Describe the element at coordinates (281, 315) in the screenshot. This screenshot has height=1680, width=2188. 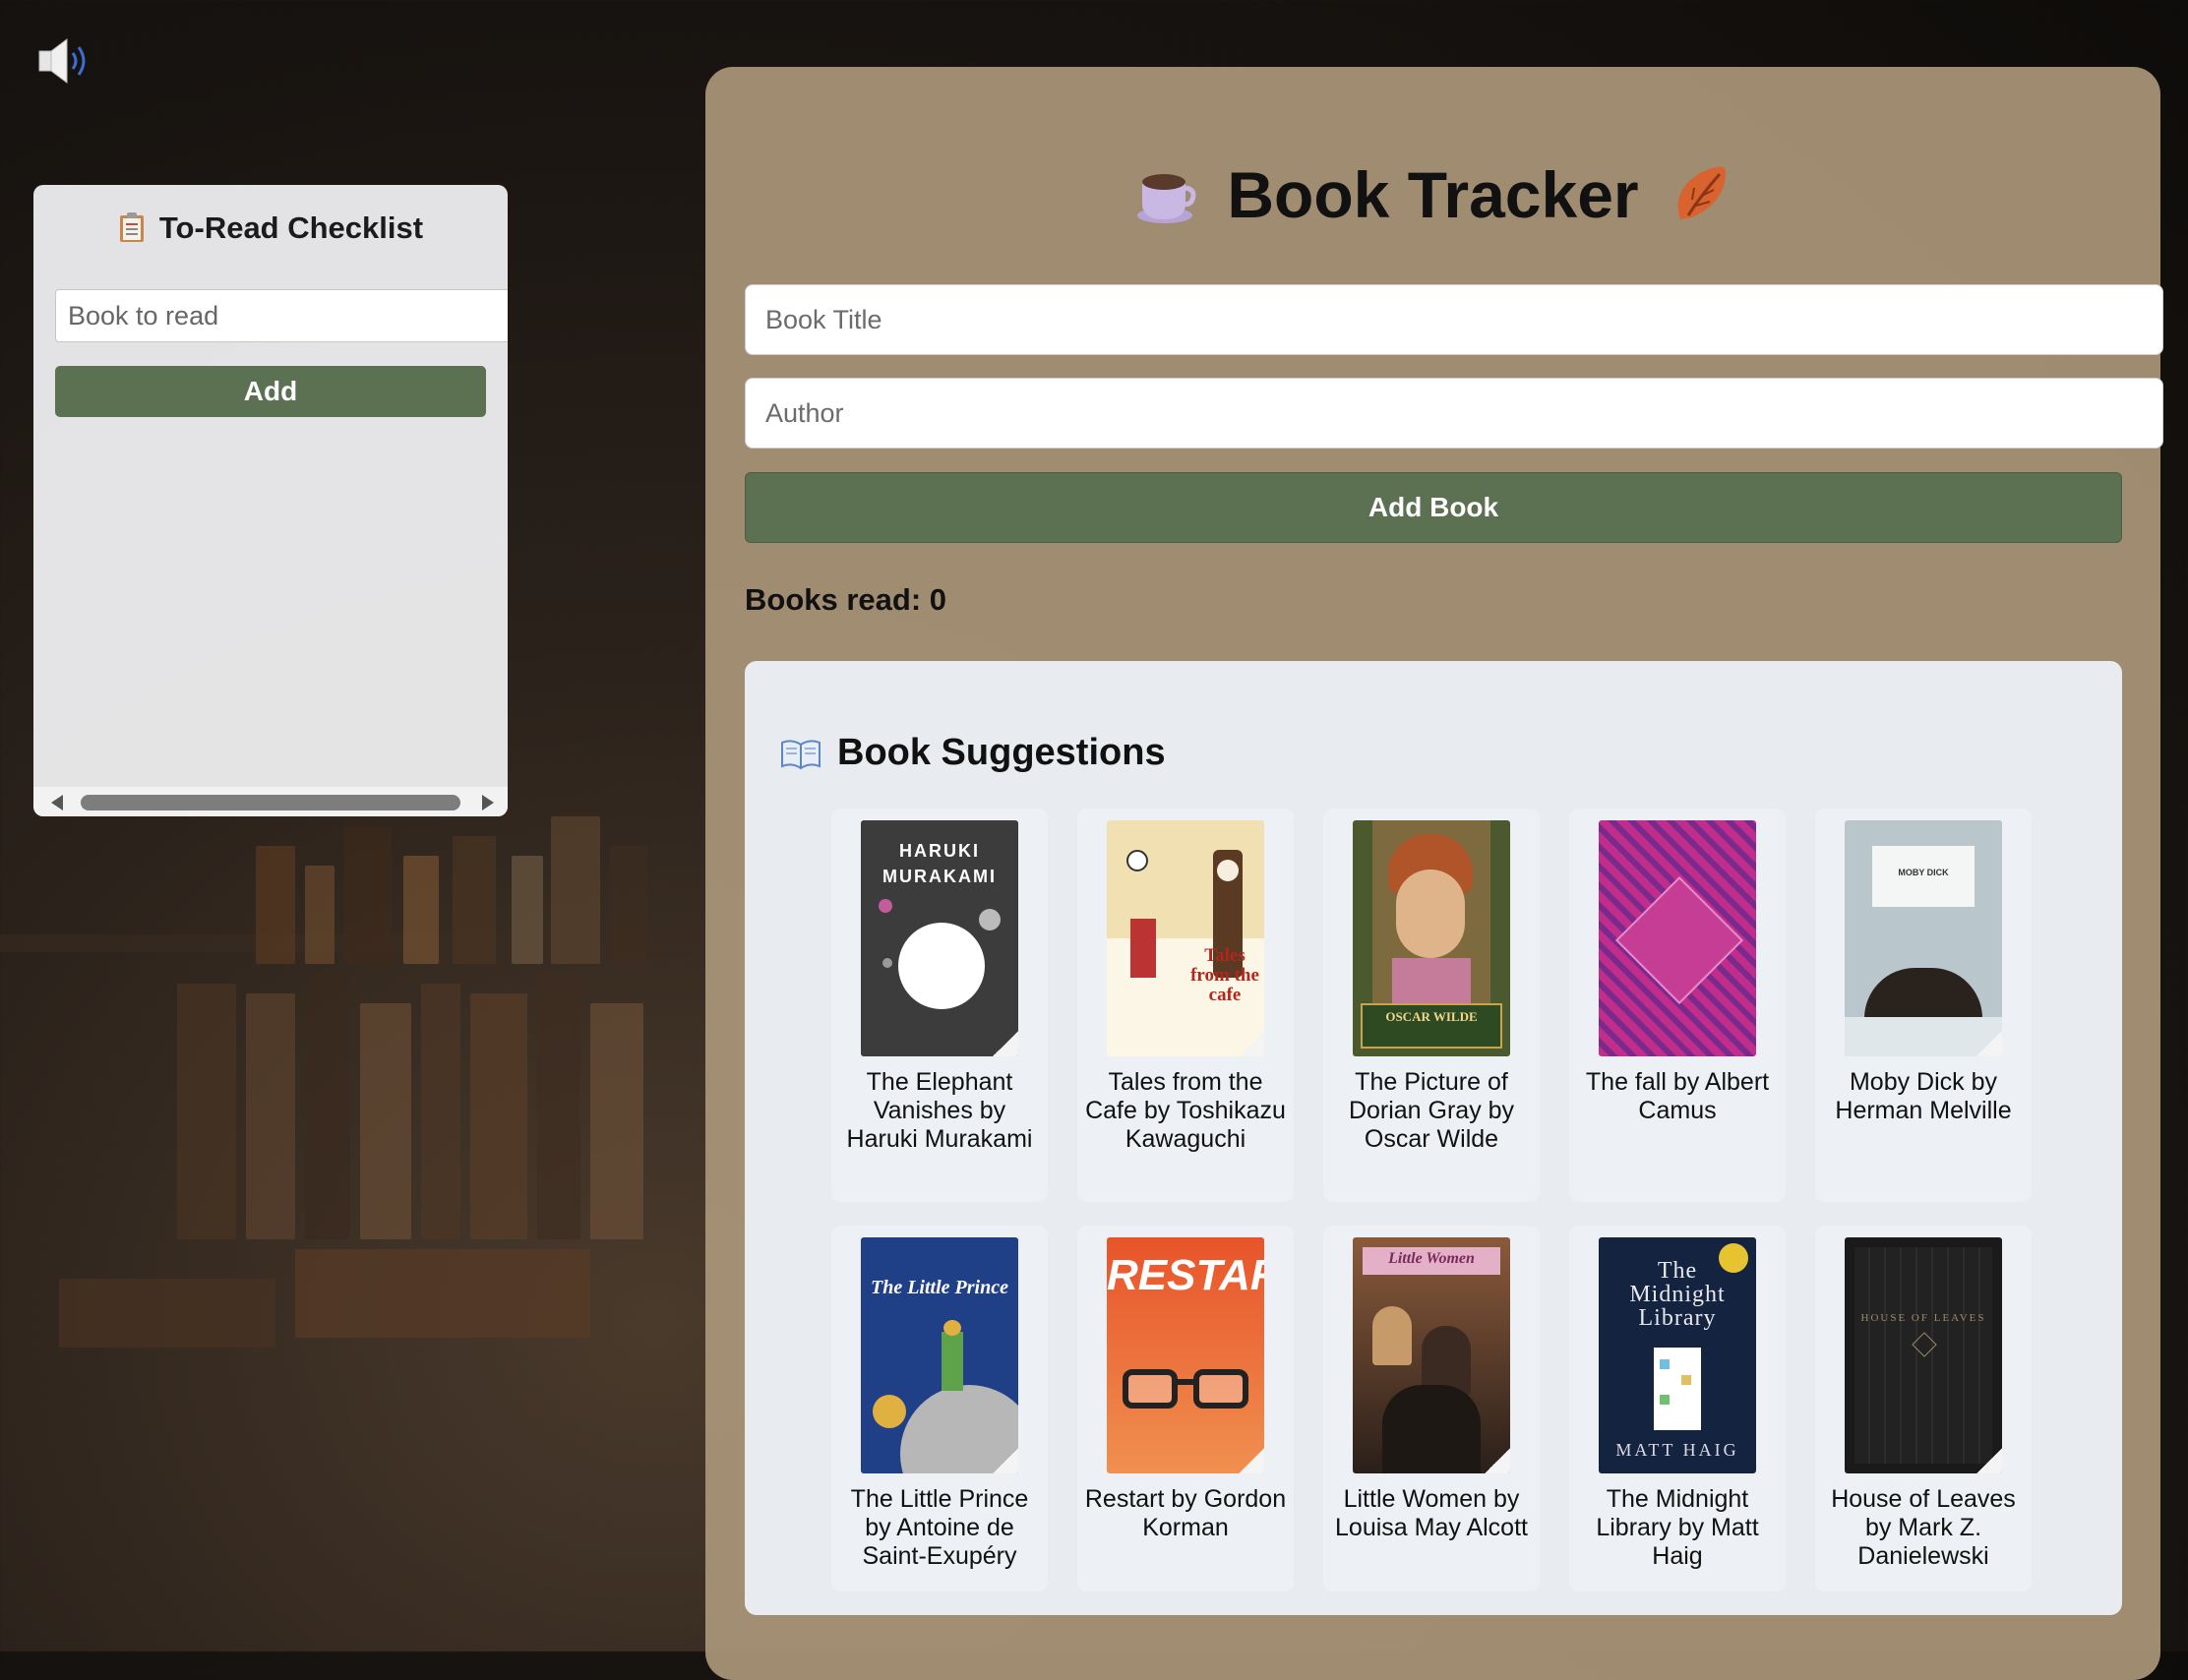
I see `book-to-read-input` at that location.